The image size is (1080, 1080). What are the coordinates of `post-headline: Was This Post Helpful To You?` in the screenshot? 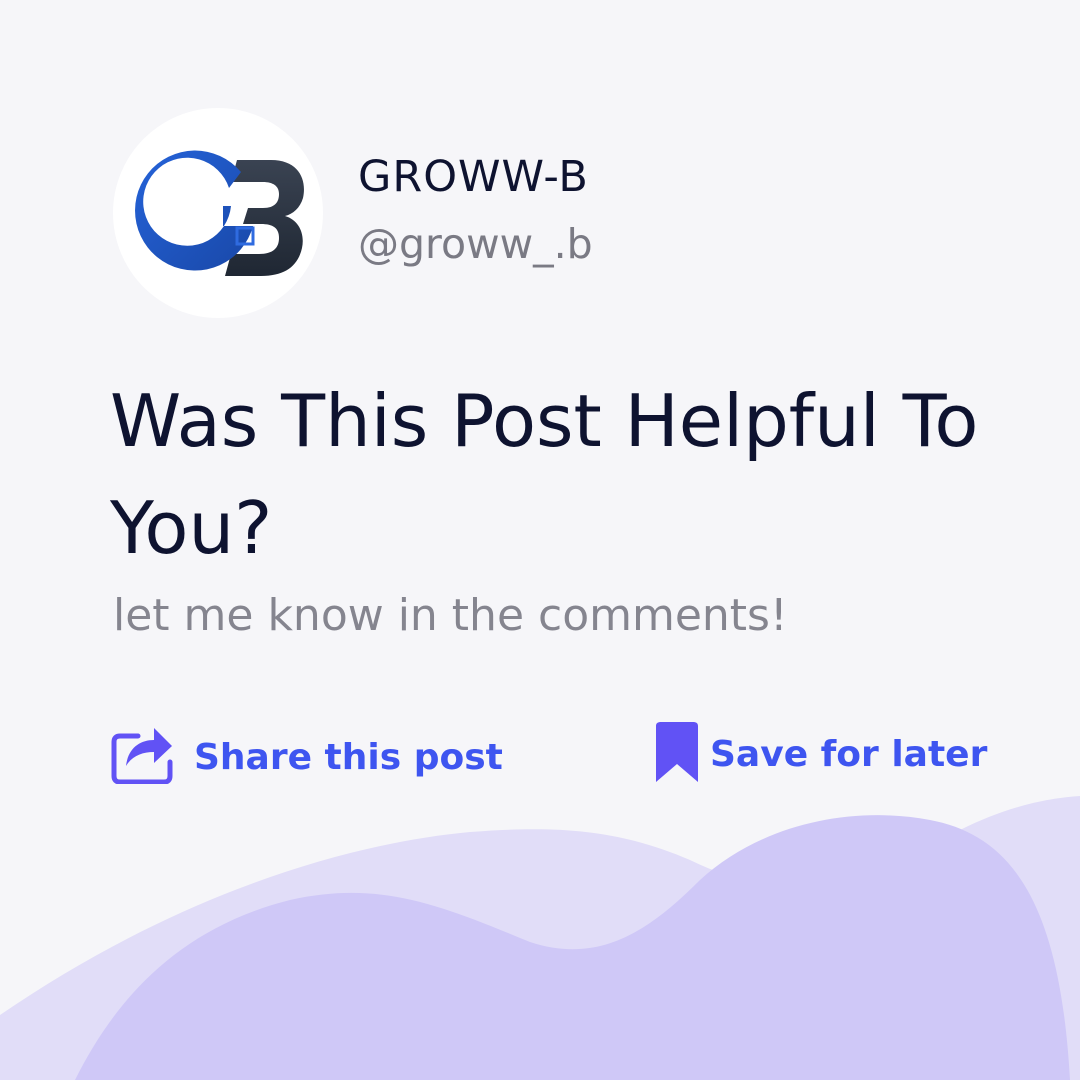 It's located at (544, 474).